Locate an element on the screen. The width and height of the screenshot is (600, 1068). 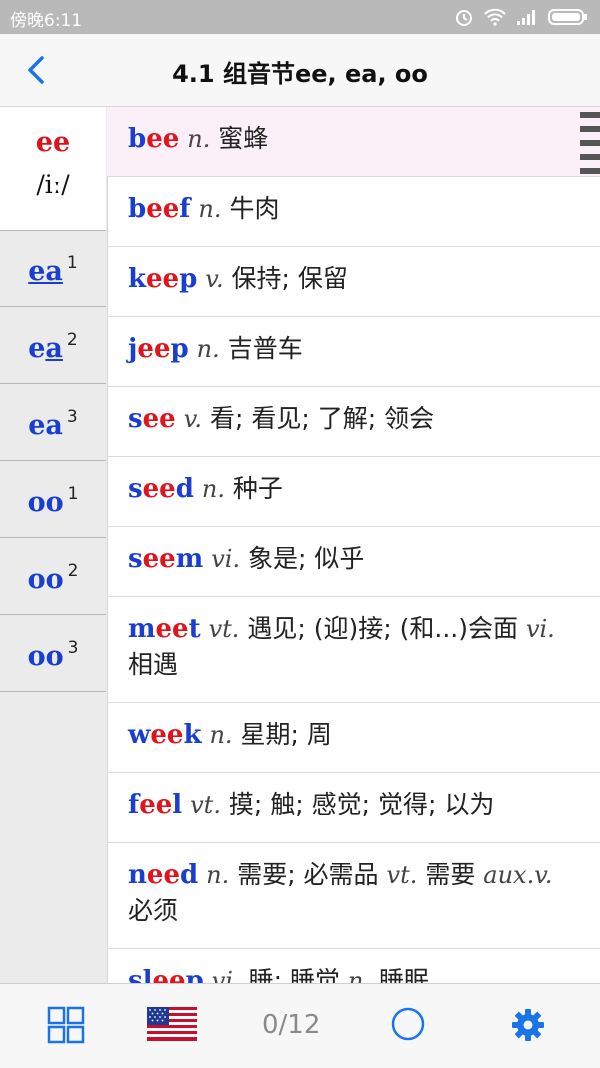
meaning: 遇见; (迎)接; (和...)会面 is located at coordinates (382, 628).